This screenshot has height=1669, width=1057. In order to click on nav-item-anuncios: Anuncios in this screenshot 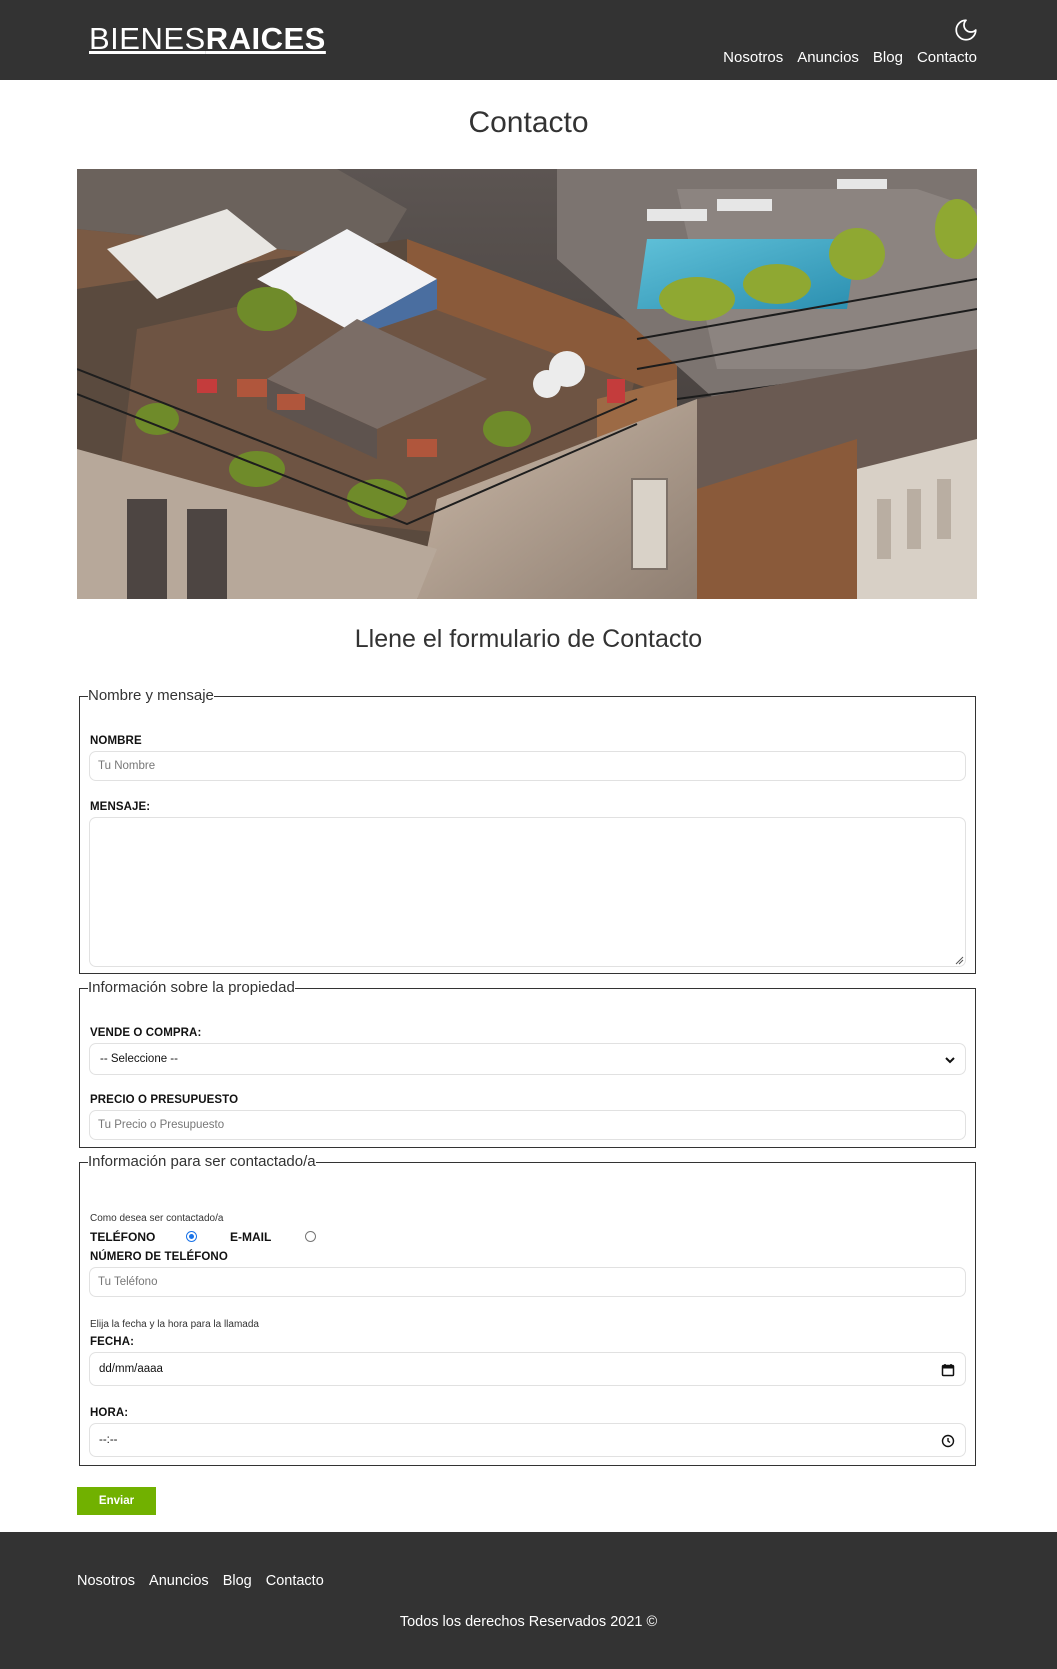, I will do `click(828, 58)`.